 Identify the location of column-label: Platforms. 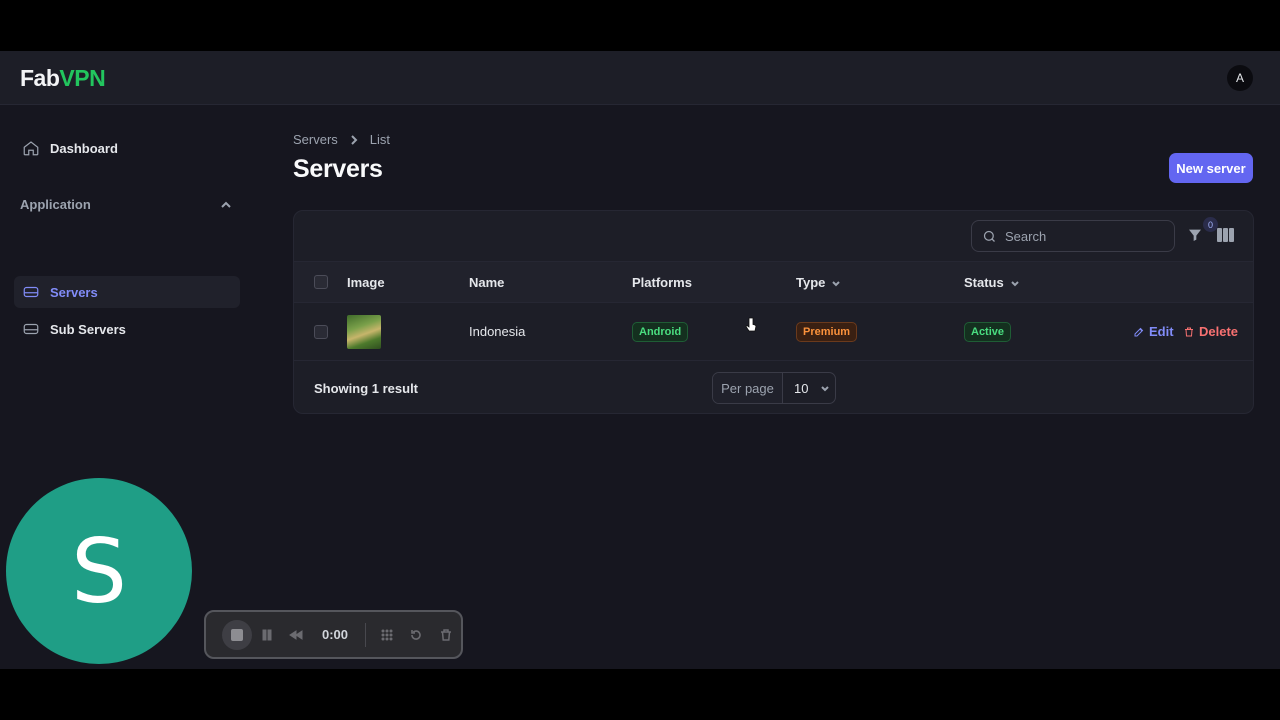
(662, 282).